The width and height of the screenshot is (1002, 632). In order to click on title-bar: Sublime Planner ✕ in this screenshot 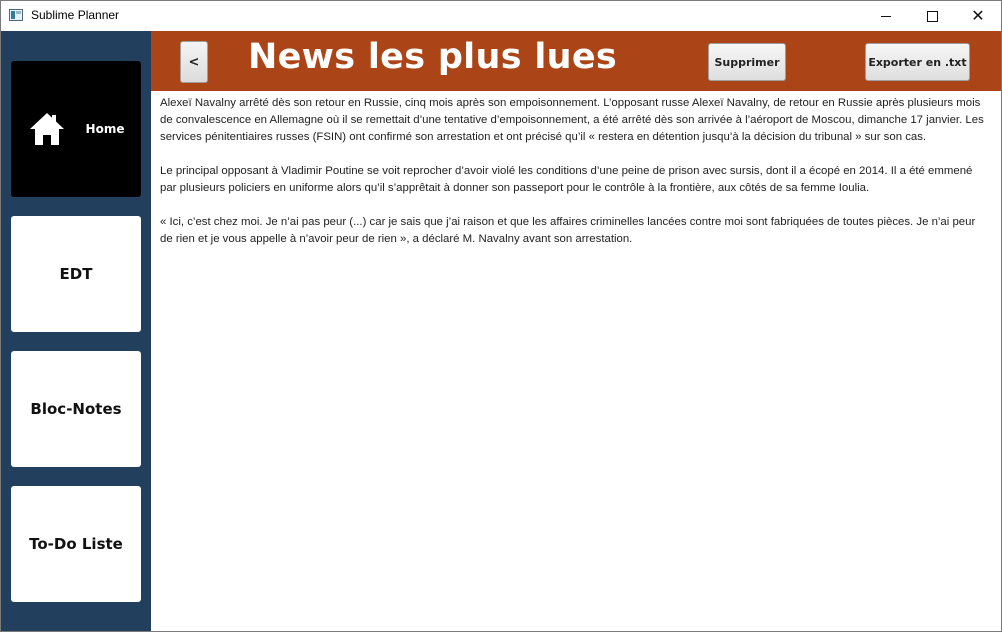, I will do `click(501, 16)`.